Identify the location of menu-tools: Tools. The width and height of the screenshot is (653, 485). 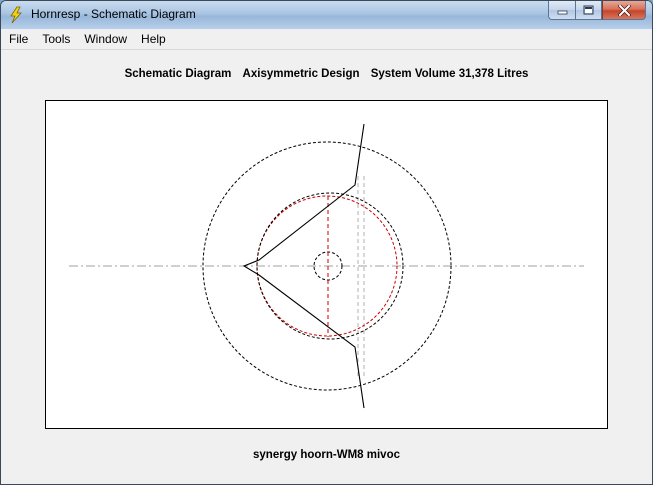
(56, 39).